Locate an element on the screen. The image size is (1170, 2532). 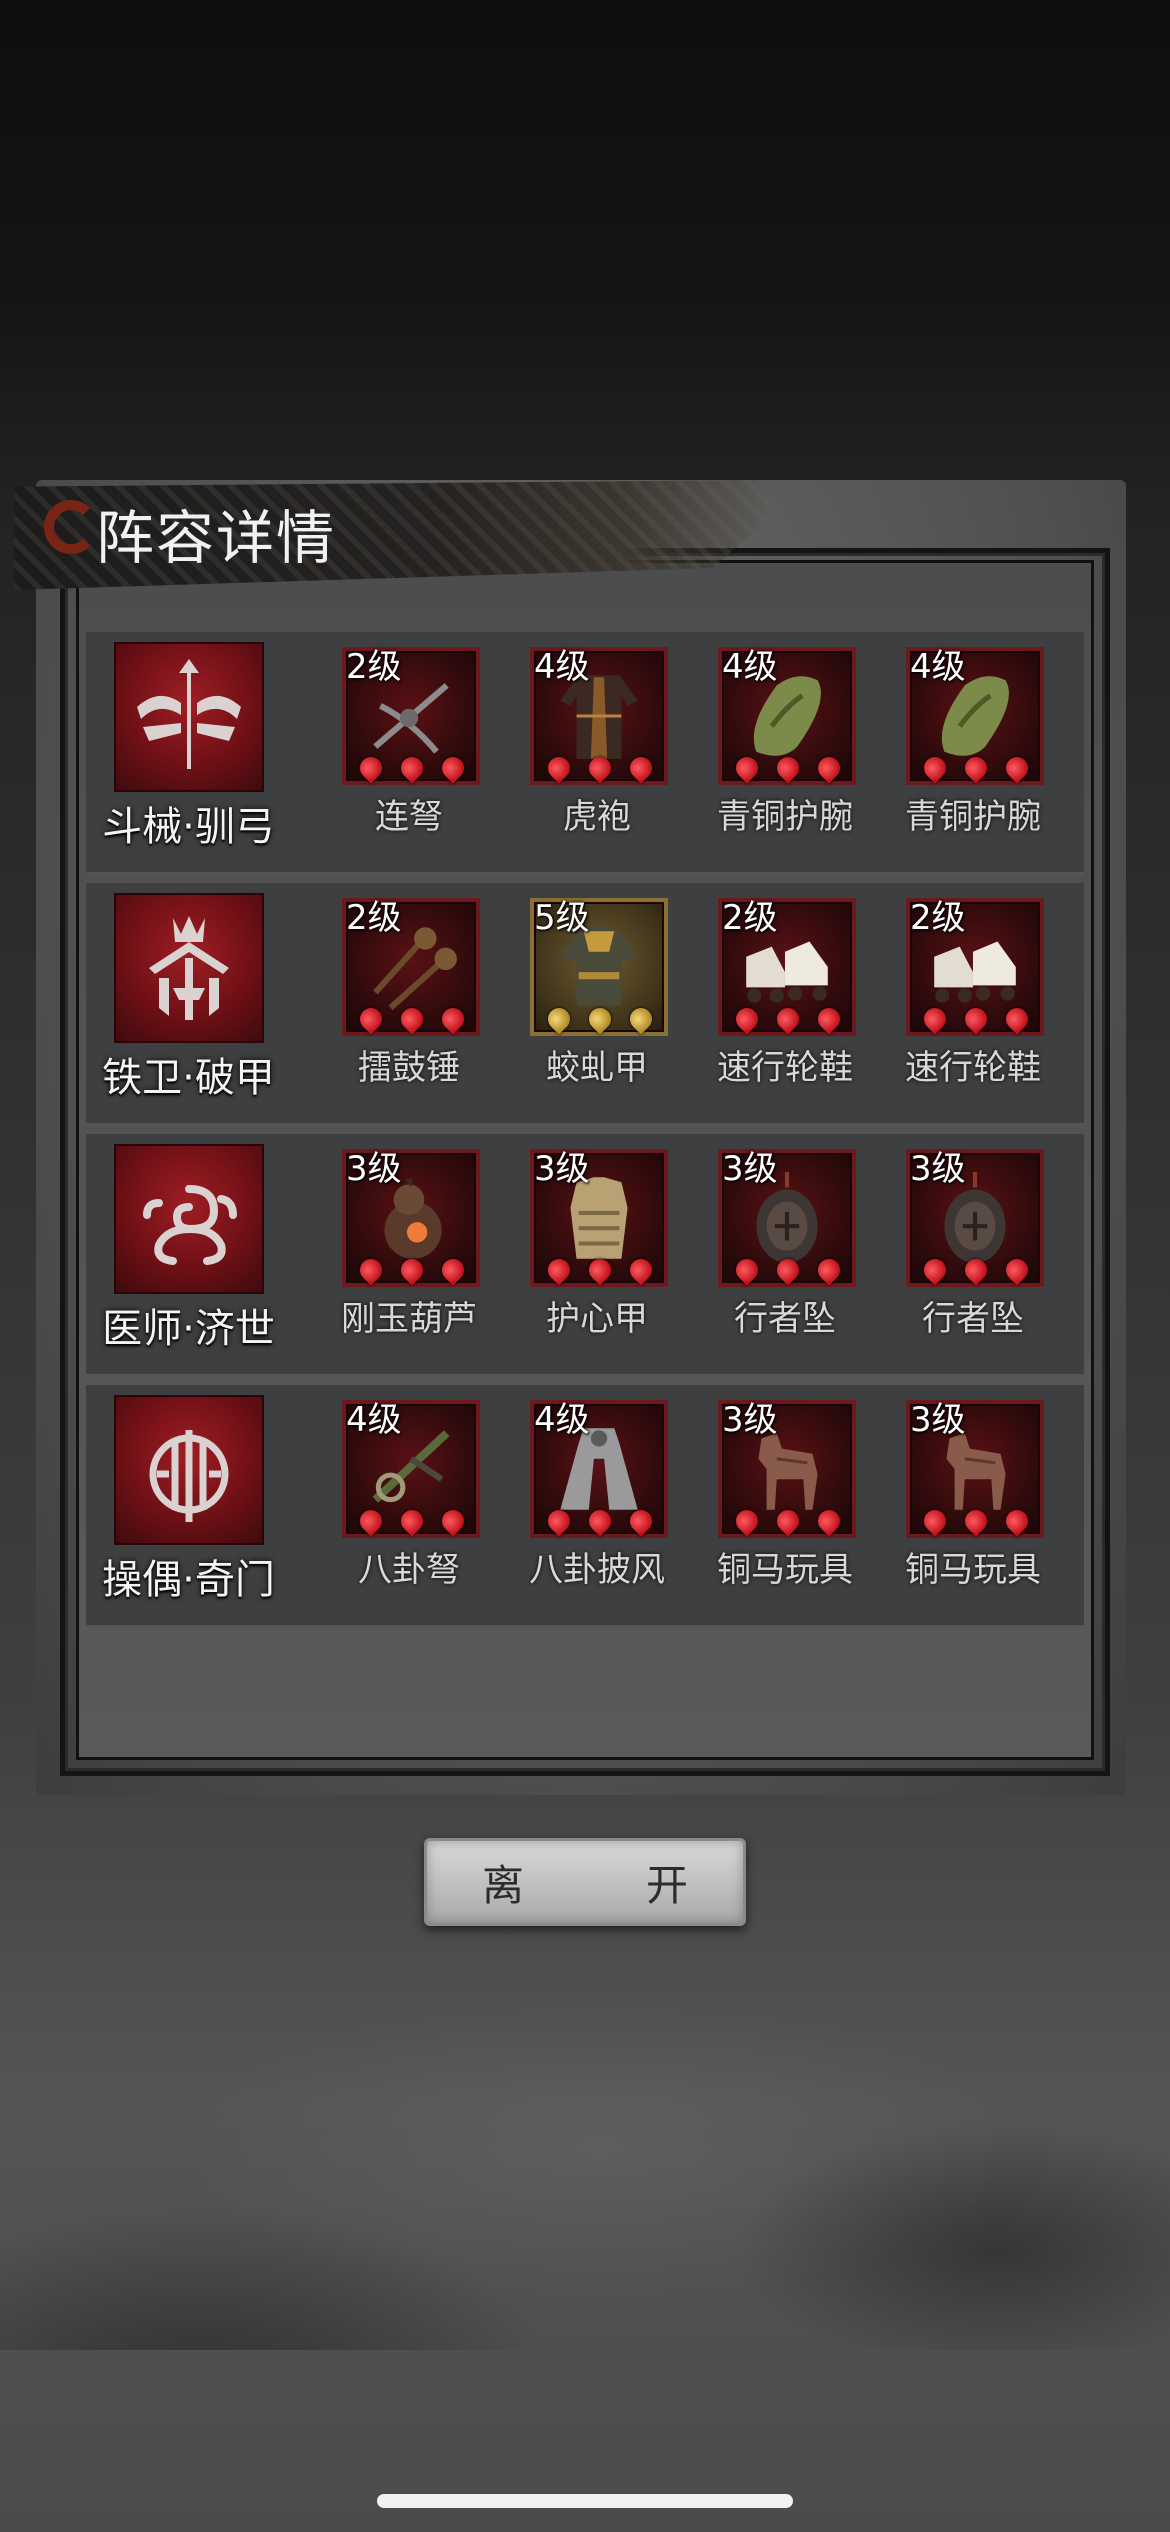
page-title: 阵容详情 is located at coordinates (216, 538).